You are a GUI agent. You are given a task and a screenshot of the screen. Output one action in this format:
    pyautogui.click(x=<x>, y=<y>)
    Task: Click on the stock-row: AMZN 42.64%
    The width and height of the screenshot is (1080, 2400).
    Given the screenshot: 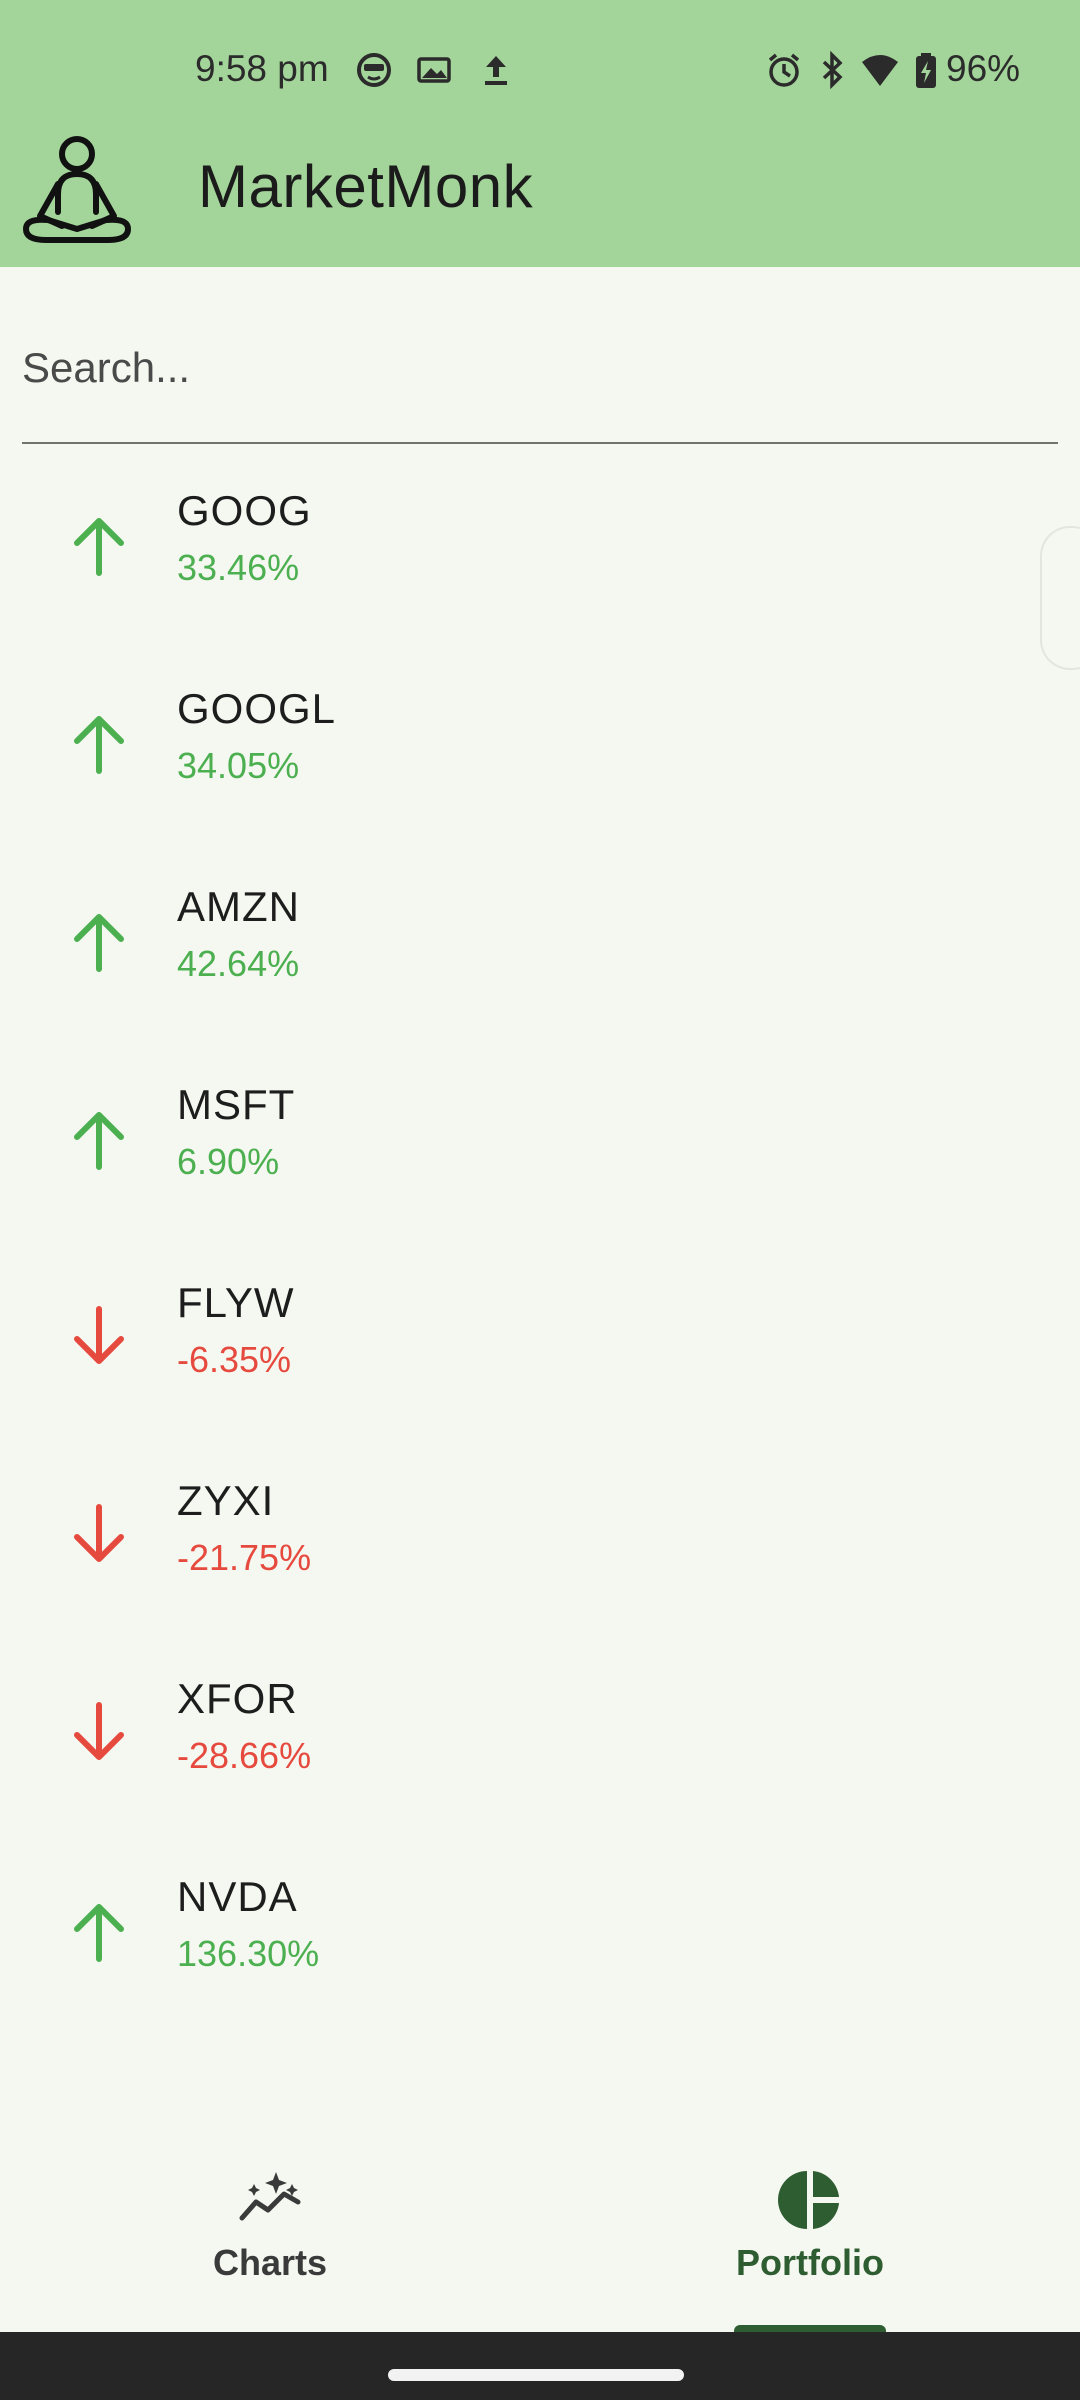 What is the action you would take?
    pyautogui.click(x=540, y=940)
    